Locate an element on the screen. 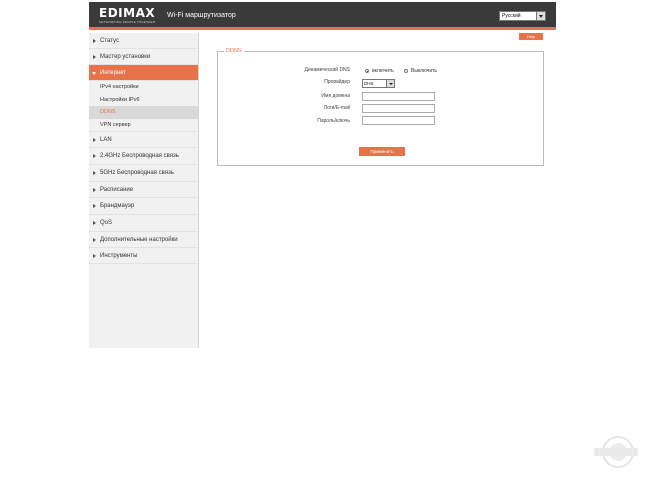  enable-radio is located at coordinates (367, 71).